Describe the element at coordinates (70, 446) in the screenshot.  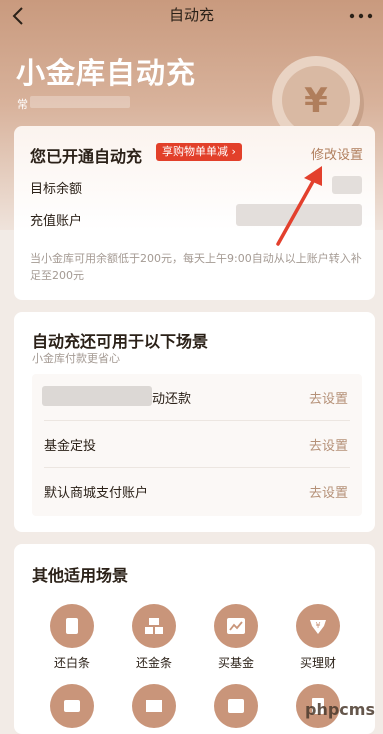
I see `scenario-label: 基金定投` at that location.